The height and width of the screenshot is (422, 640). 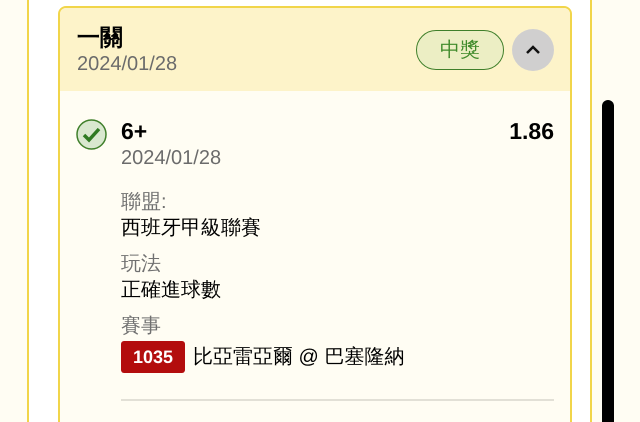 I want to click on match-name: 比亞雷亞爾 @ 巴塞隆納, so click(x=298, y=357).